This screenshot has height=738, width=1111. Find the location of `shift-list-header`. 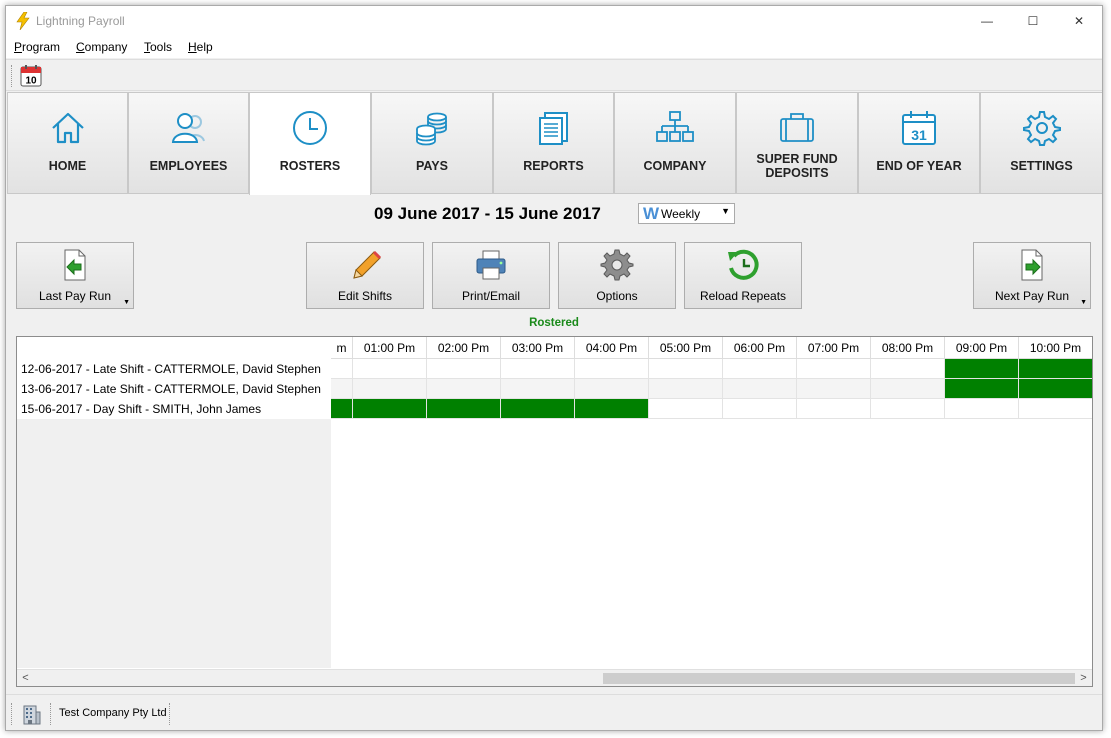

shift-list-header is located at coordinates (174, 348).